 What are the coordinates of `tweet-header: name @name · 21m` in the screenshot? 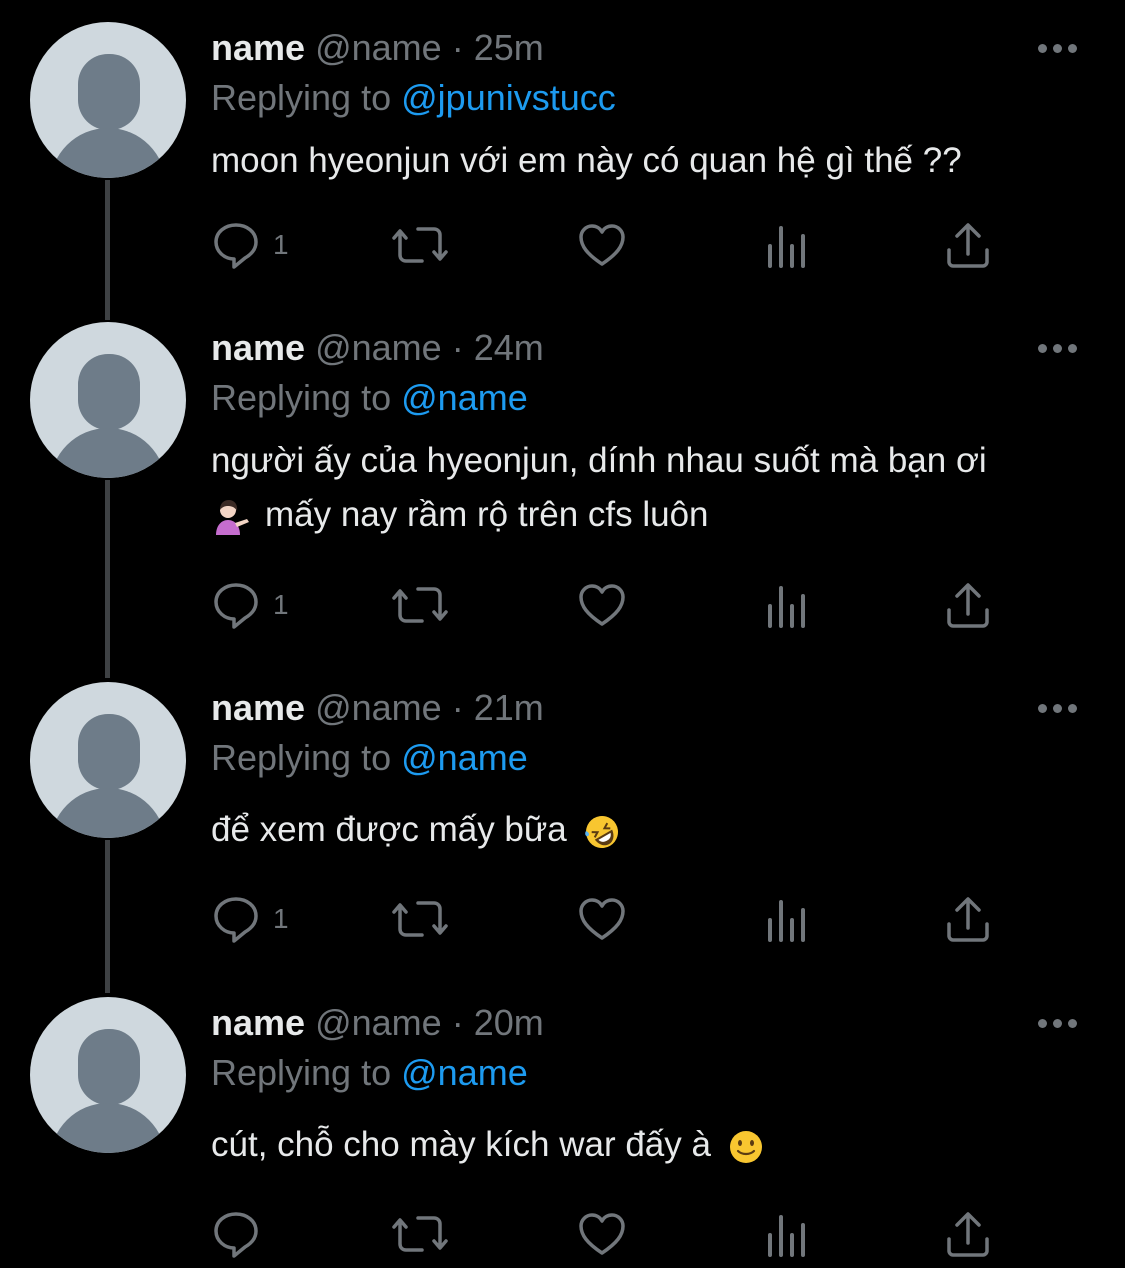 It's located at (377, 708).